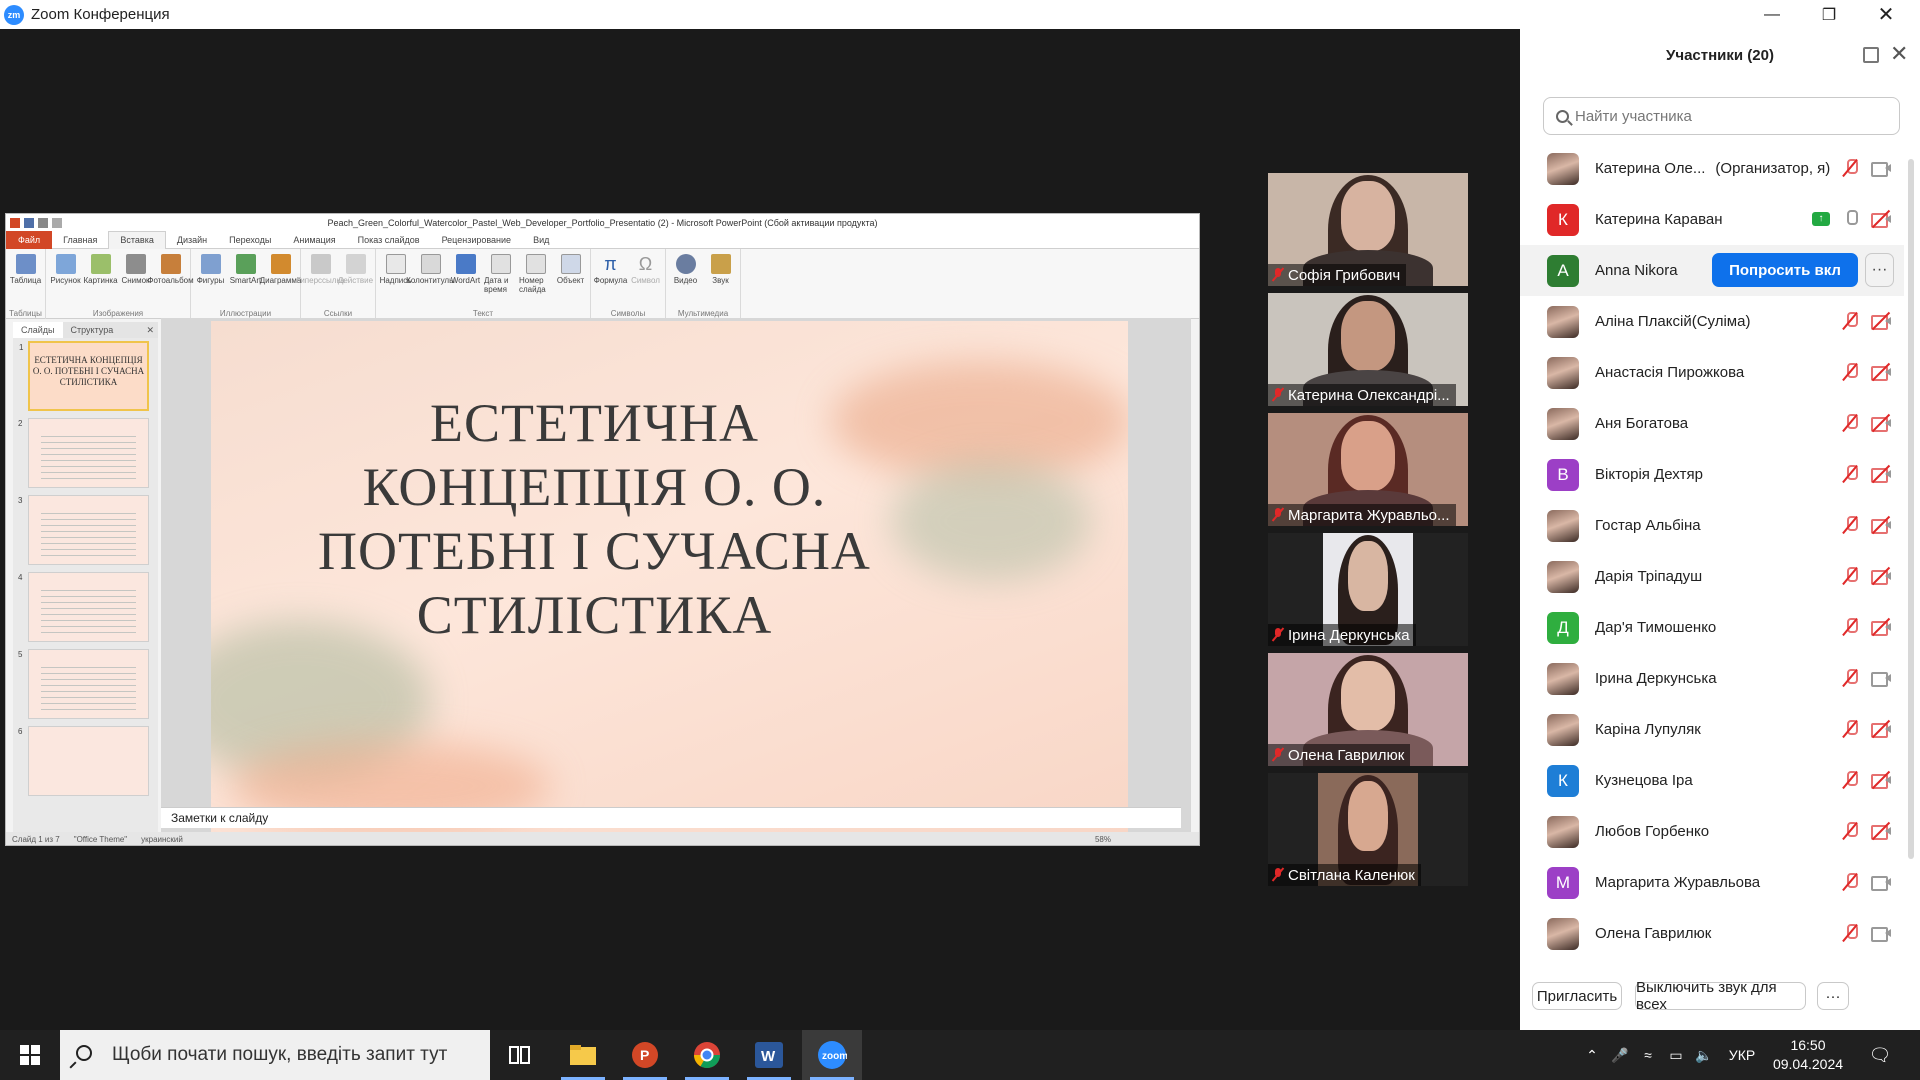 The width and height of the screenshot is (1920, 1080). What do you see at coordinates (1742, 1055) in the screenshot?
I see `input-language: УКР` at bounding box center [1742, 1055].